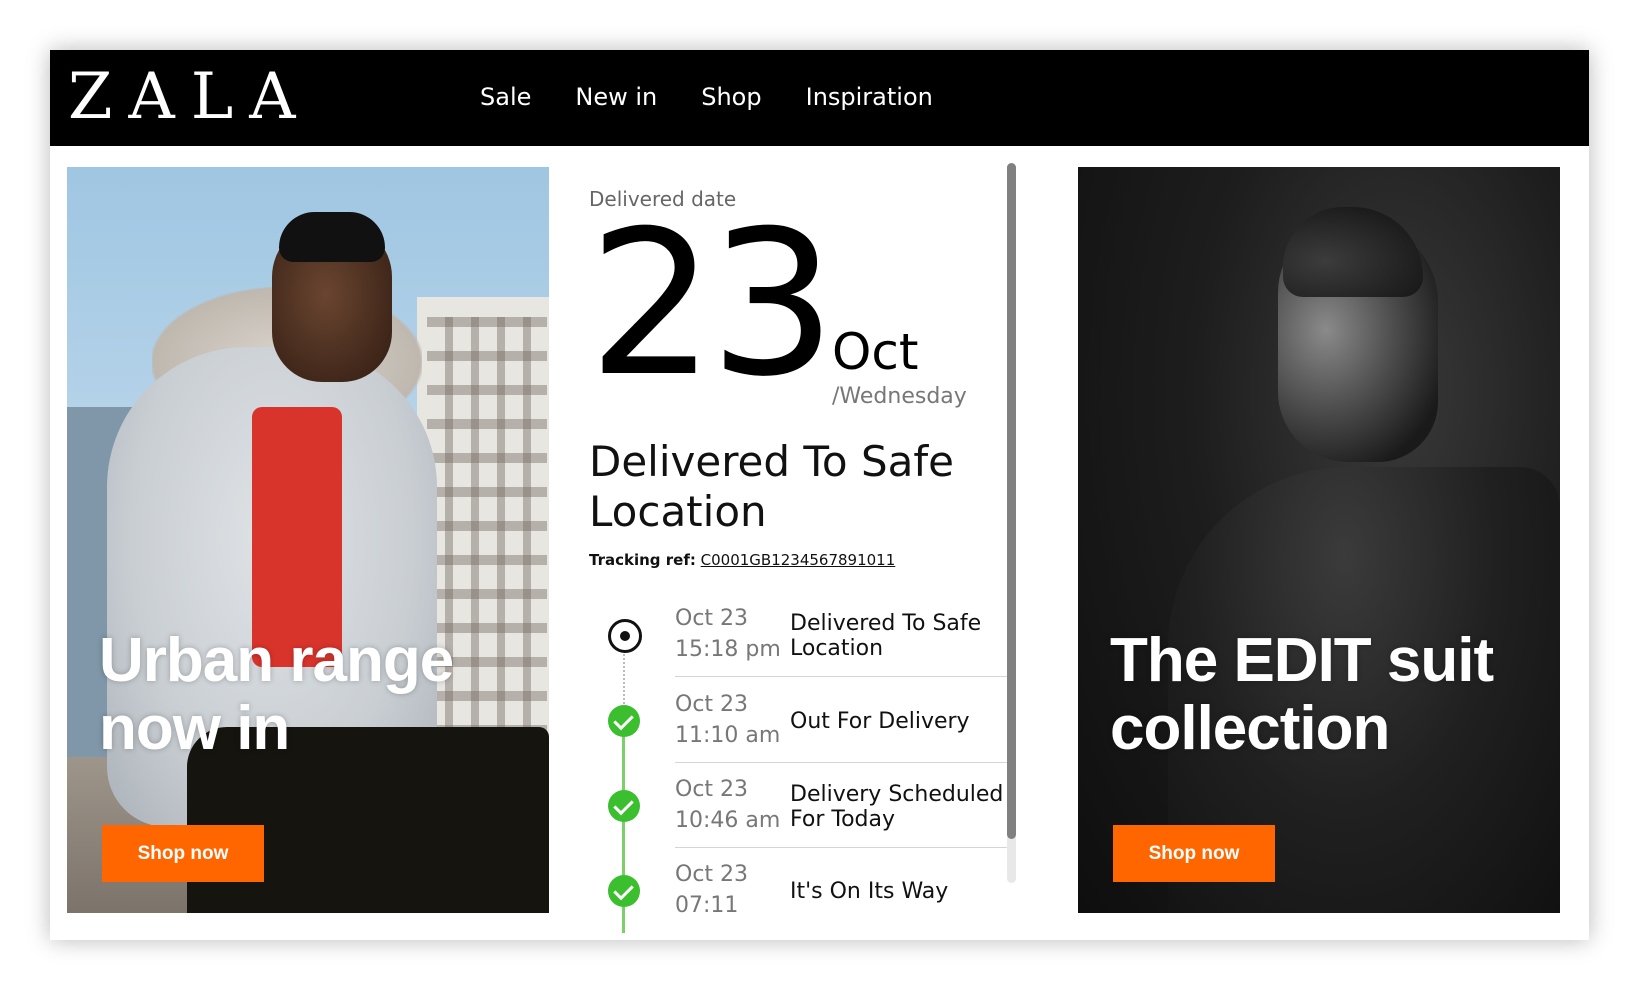  I want to click on timeline-date-time: 11:10 am, so click(728, 735).